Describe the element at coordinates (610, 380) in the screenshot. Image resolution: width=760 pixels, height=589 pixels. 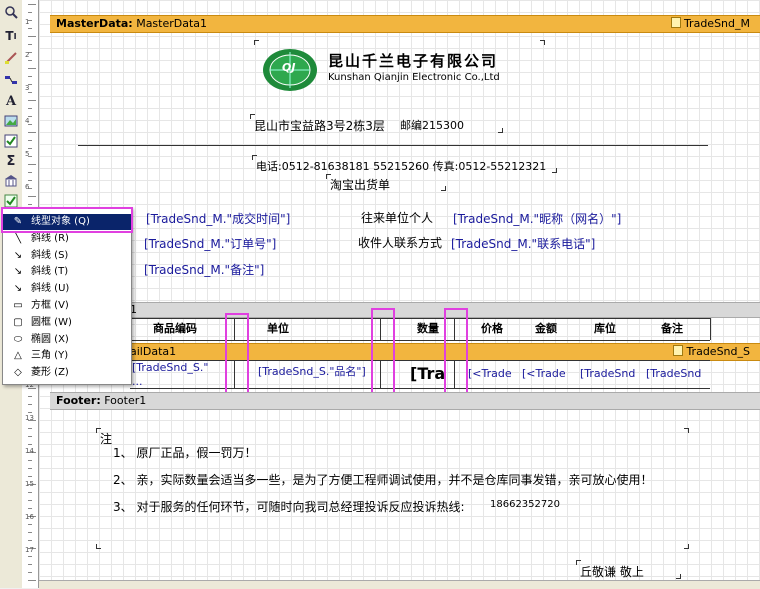
I see `field-location: [TradeSnd` at that location.